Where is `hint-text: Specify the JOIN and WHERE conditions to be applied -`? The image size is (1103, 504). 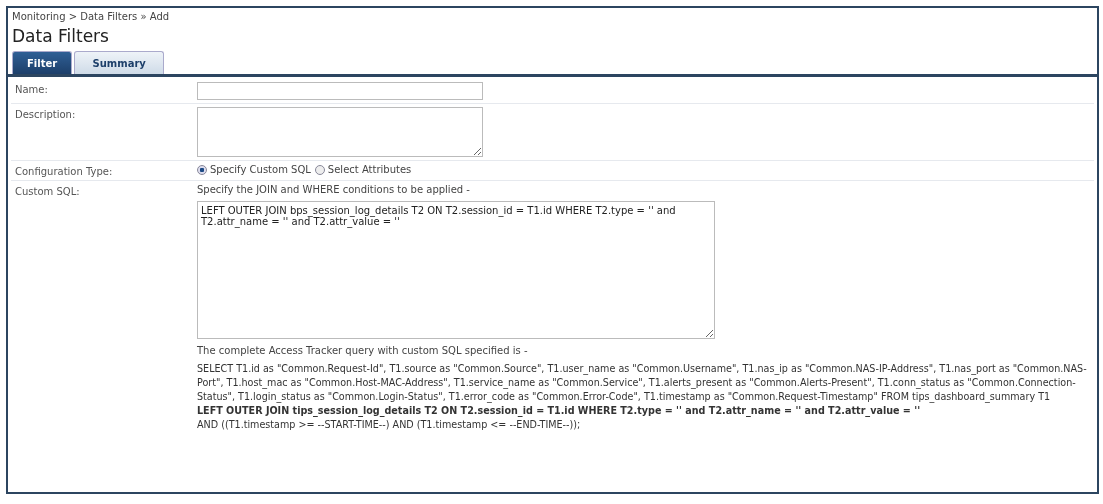 hint-text: Specify the JOIN and WHERE conditions to be applied - is located at coordinates (334, 189).